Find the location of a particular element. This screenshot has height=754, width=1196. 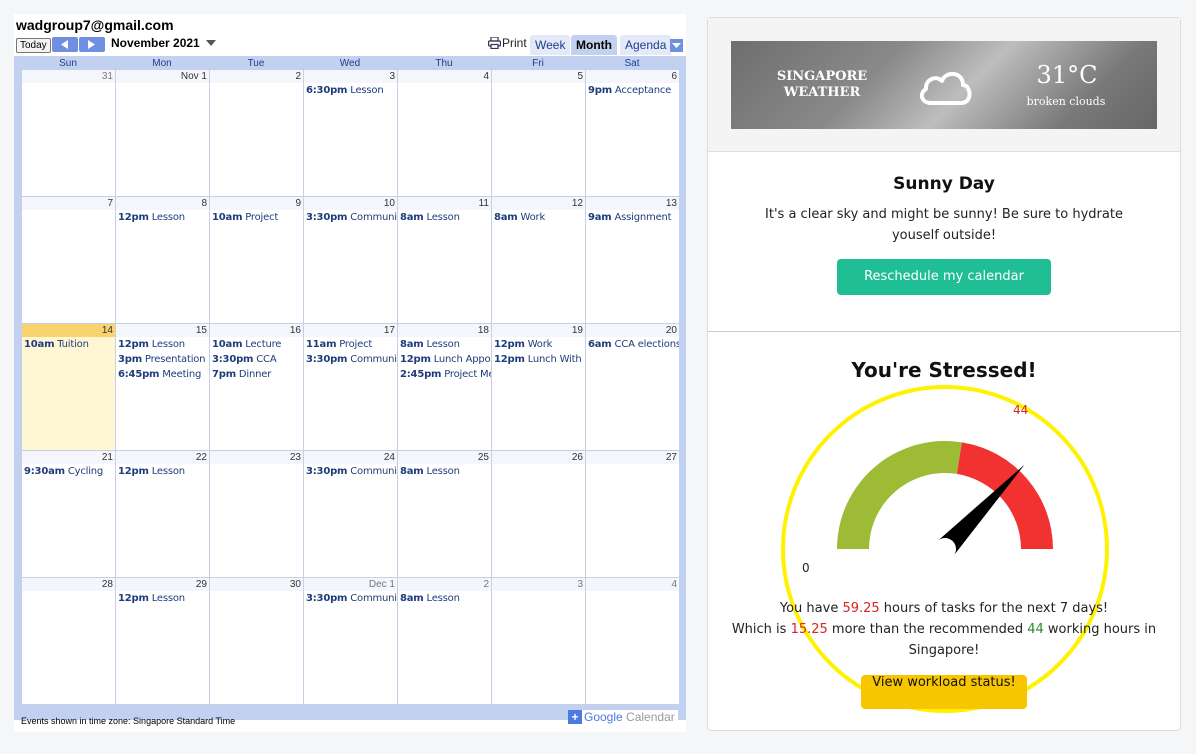

day-cell: 23 is located at coordinates (256, 514).